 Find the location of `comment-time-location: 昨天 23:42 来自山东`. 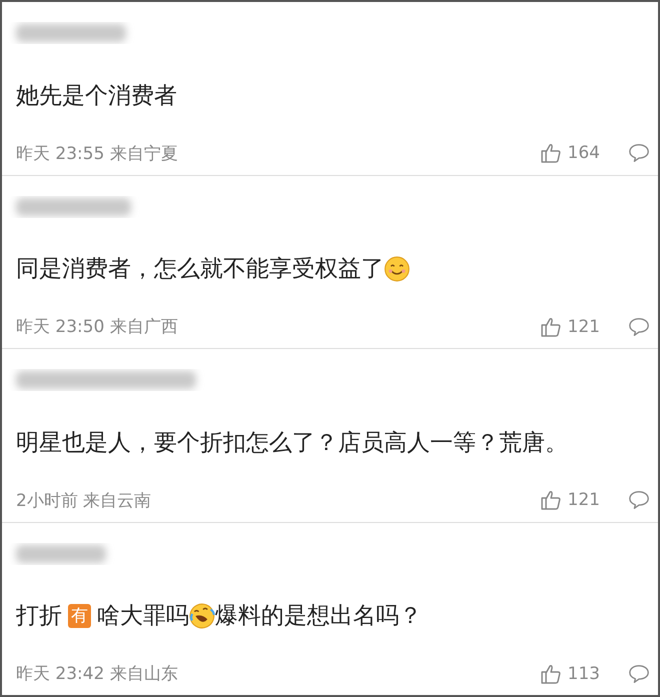

comment-time-location: 昨天 23:42 来自山东 is located at coordinates (97, 674).